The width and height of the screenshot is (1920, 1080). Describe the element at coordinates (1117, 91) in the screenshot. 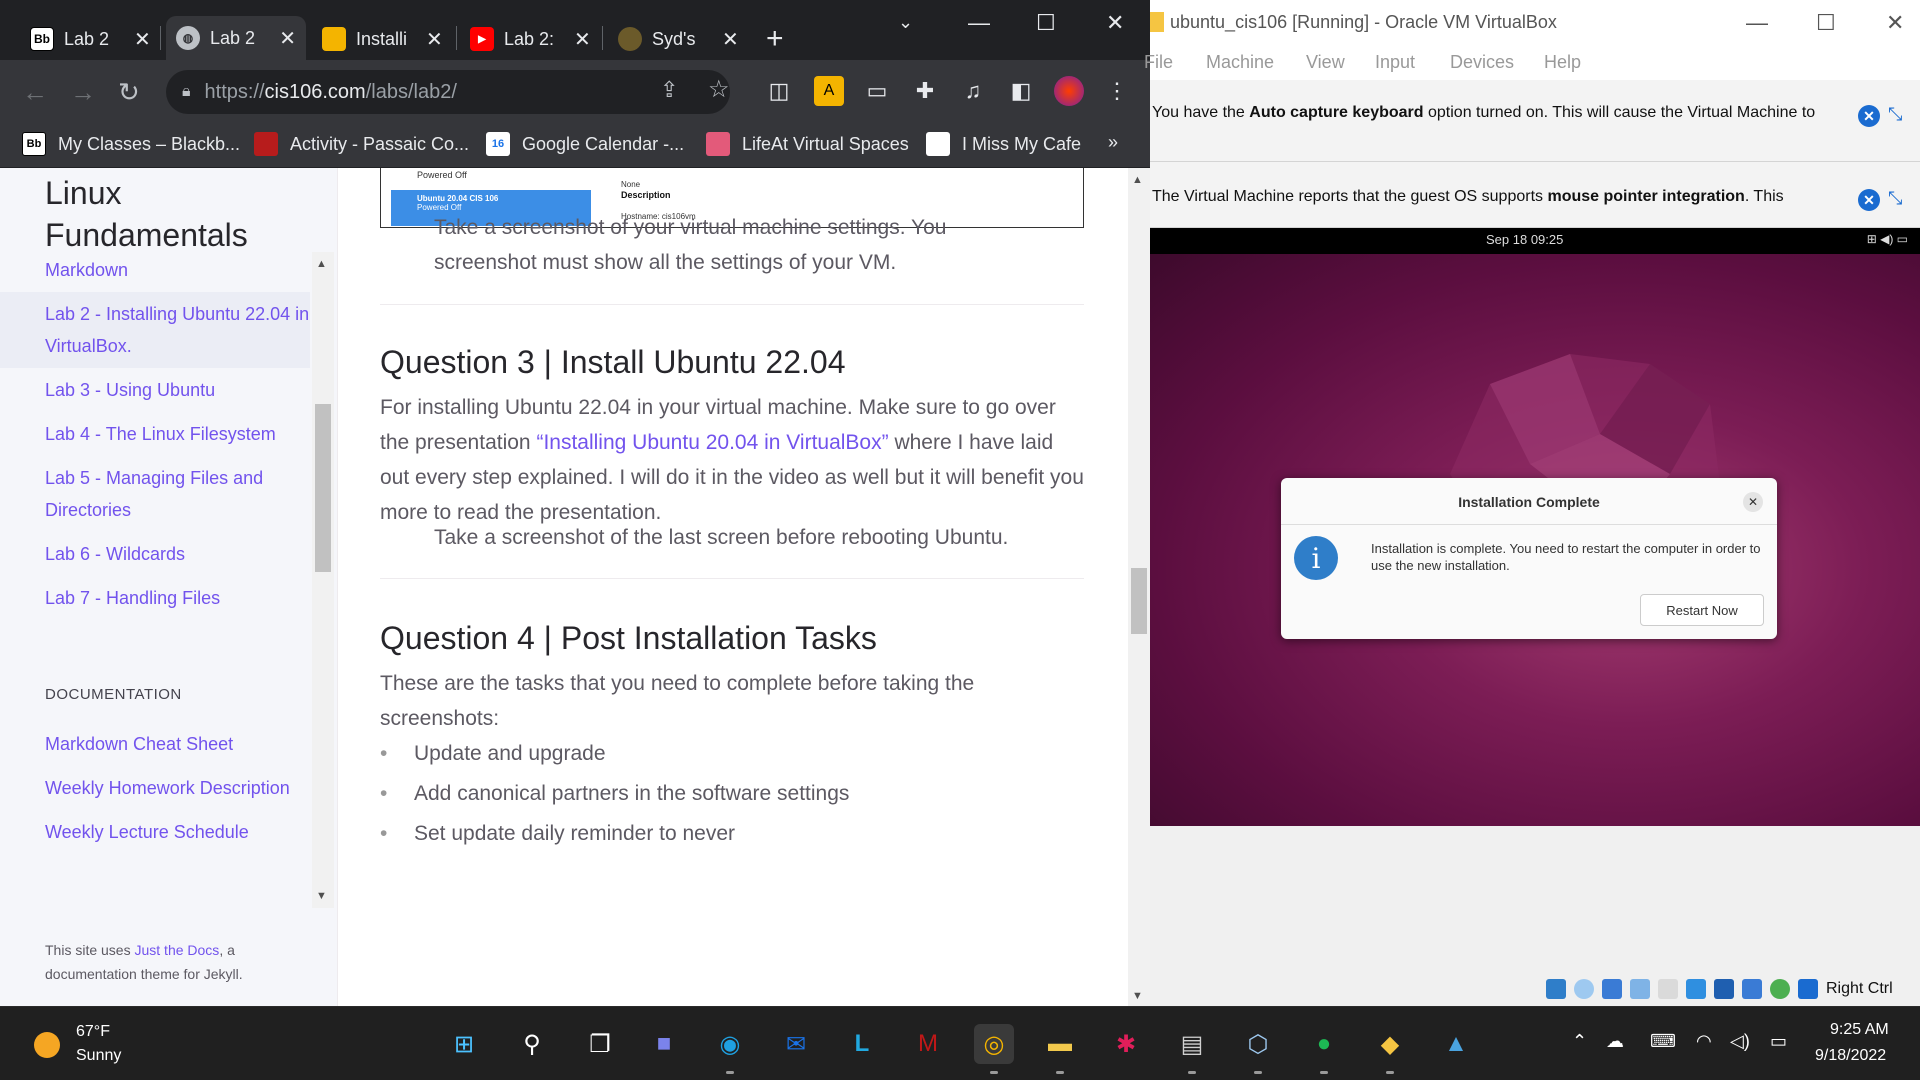

I see `menu-icon: ⋮` at that location.